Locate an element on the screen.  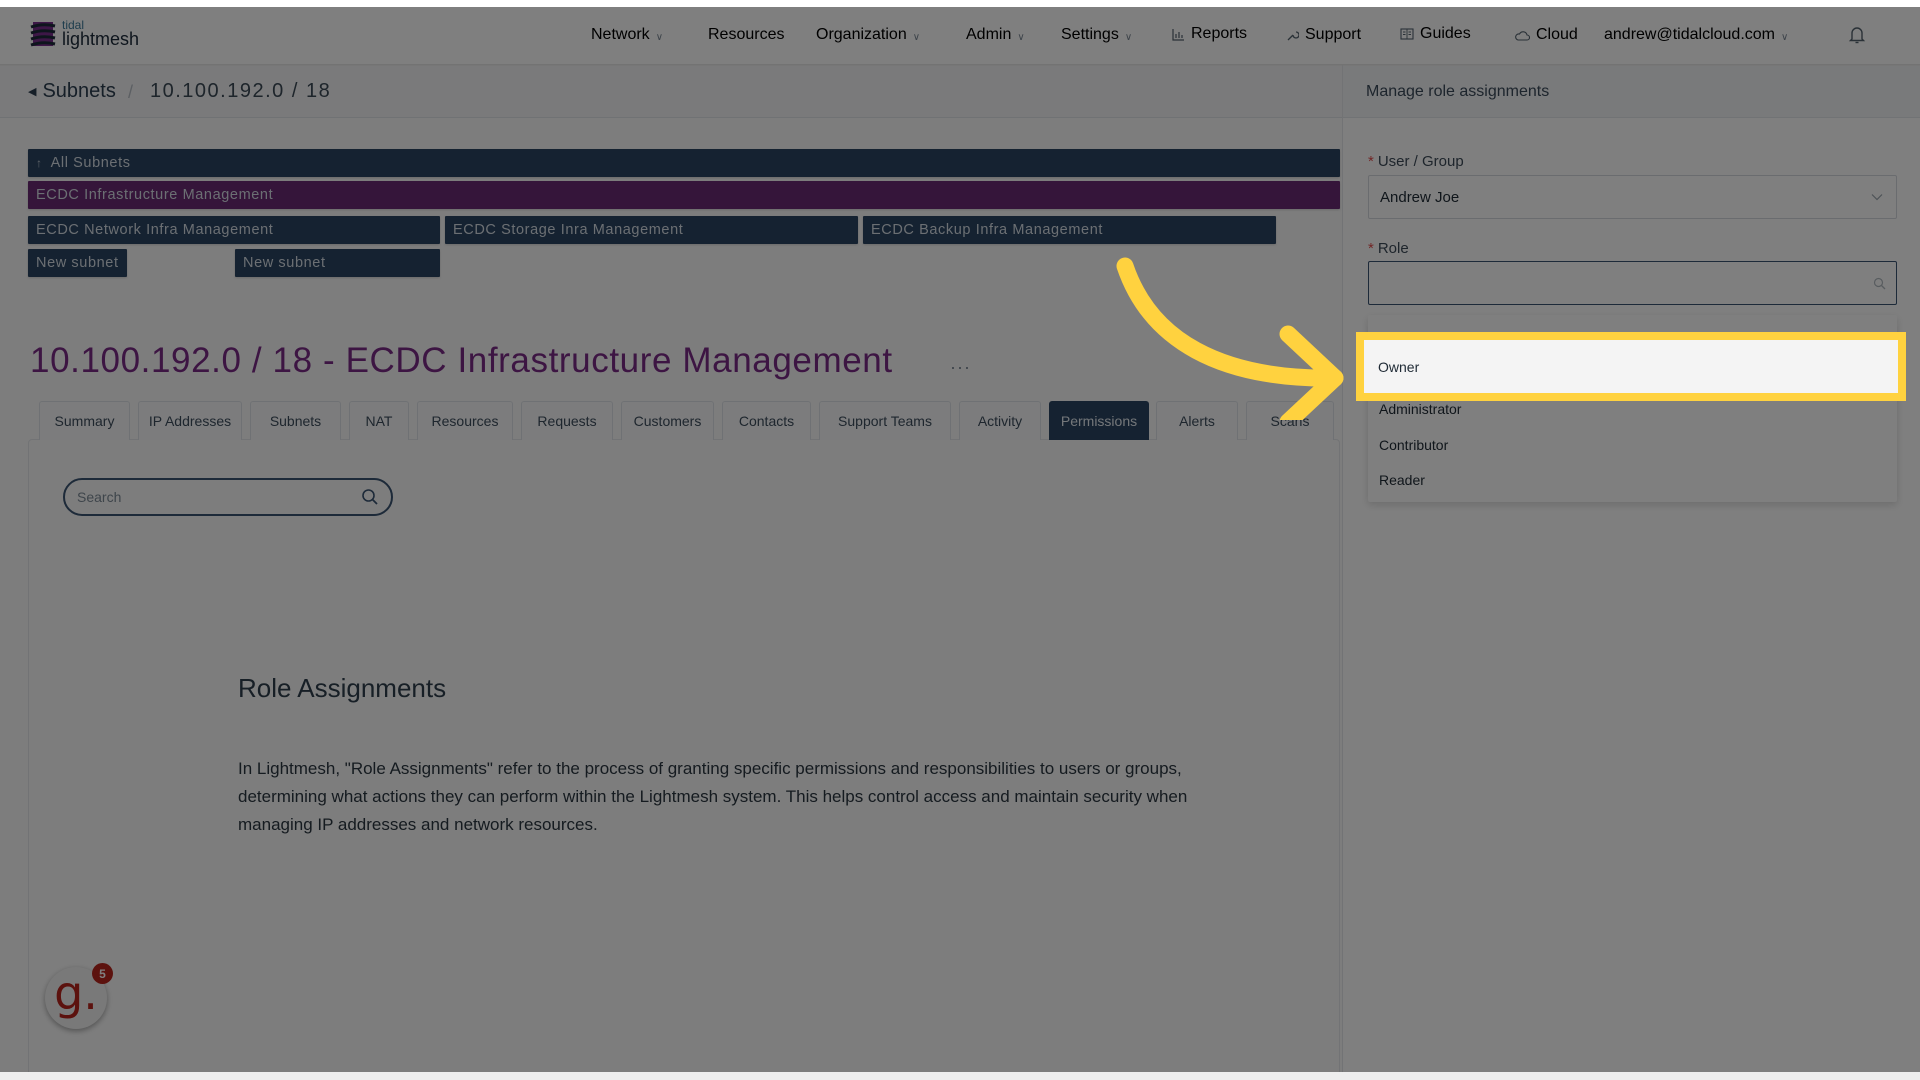
nav-settings: Settings ∨ is located at coordinates (1096, 35).